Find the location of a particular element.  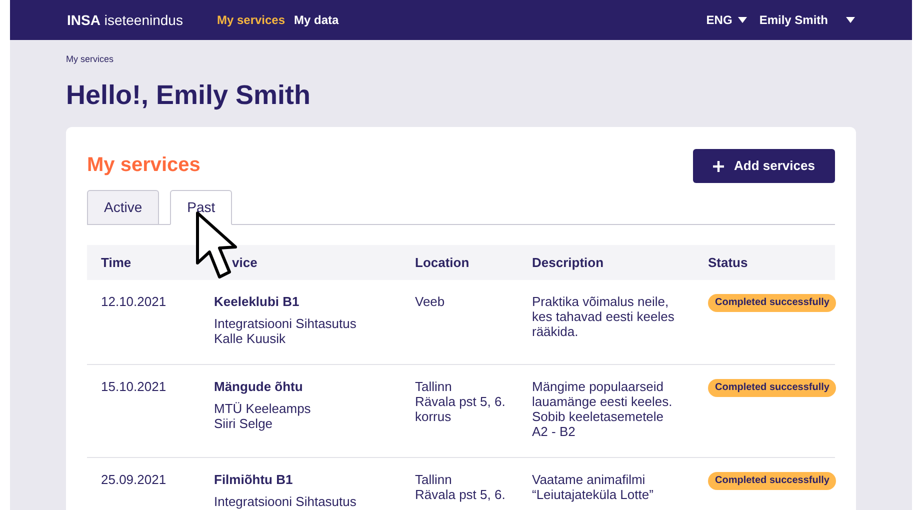

language-selector: ENG is located at coordinates (727, 20).